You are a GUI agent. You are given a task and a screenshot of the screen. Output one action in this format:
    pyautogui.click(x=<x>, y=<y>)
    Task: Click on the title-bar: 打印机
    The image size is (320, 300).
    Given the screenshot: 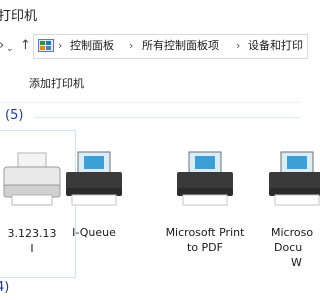 What is the action you would take?
    pyautogui.click(x=150, y=15)
    